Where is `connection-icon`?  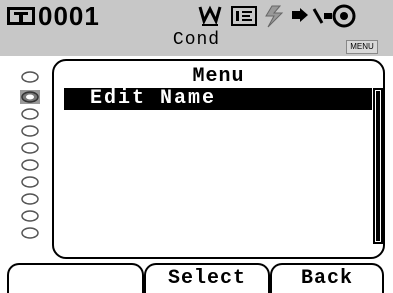
connection-icon is located at coordinates (308, 16).